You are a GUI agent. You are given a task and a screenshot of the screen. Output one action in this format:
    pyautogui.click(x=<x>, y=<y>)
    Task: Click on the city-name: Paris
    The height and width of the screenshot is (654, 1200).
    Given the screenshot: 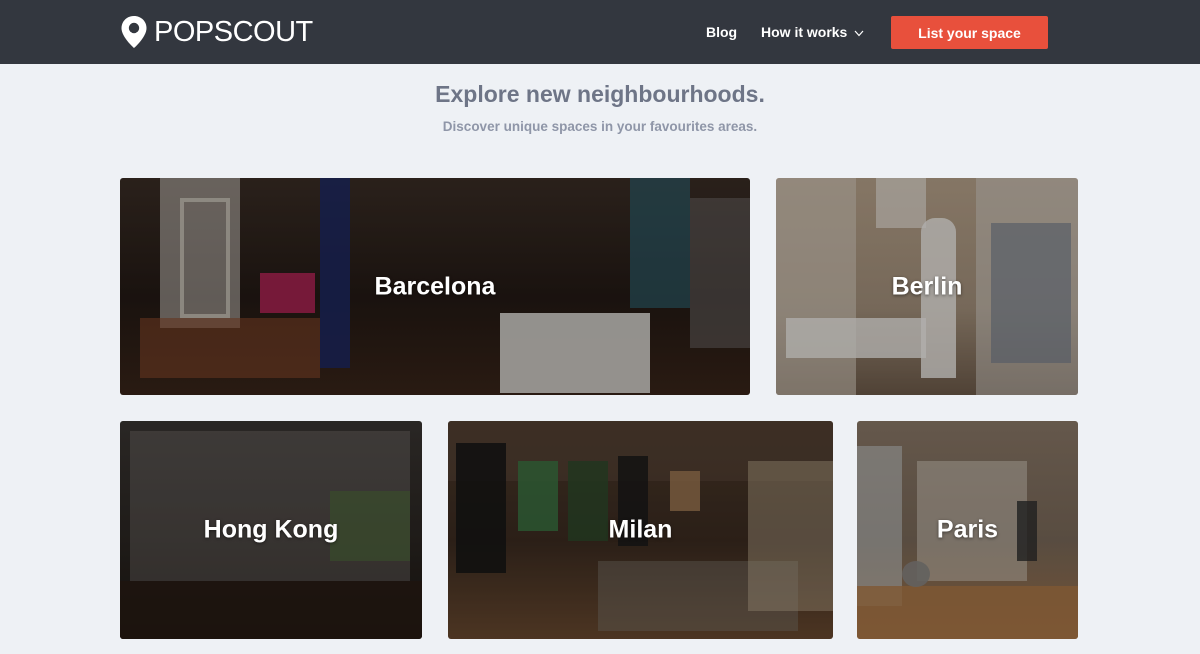 What is the action you would take?
    pyautogui.click(x=967, y=529)
    